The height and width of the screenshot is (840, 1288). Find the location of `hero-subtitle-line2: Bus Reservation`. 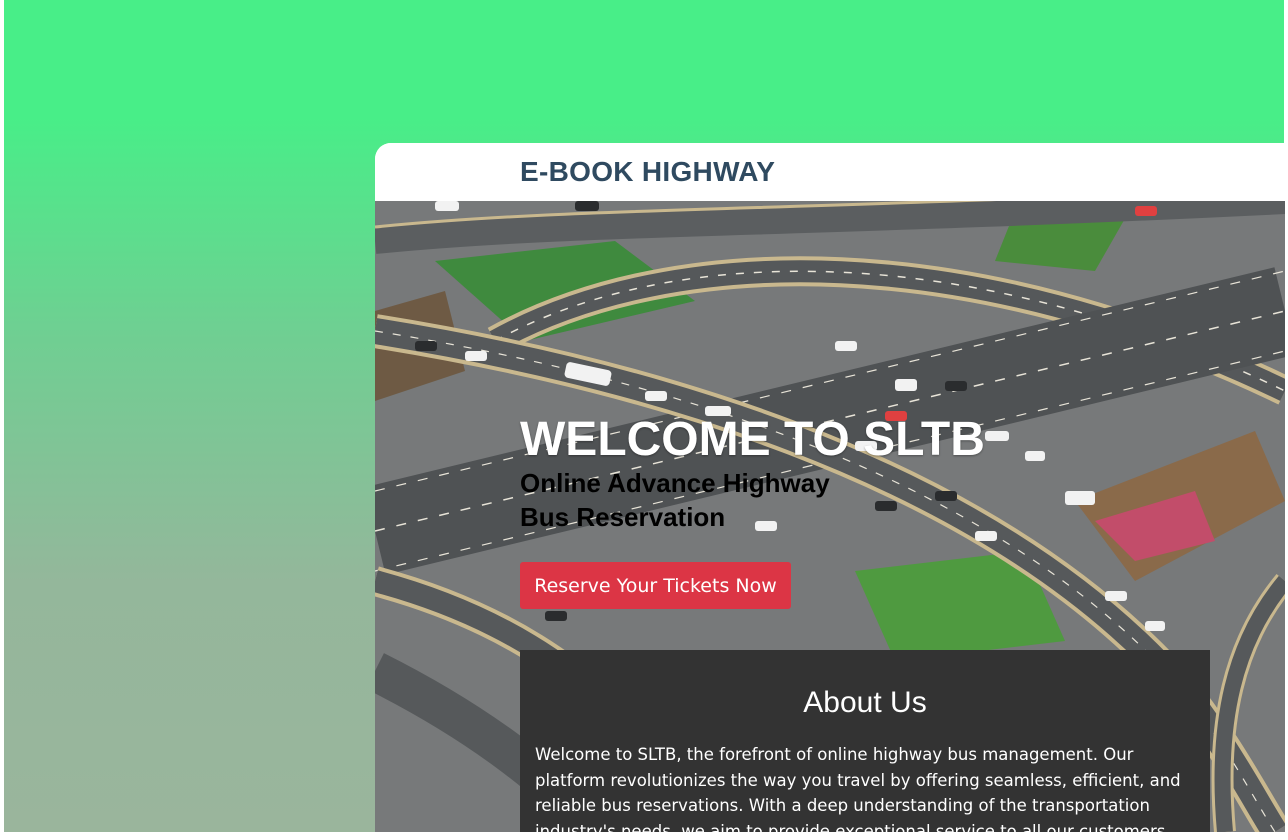

hero-subtitle-line2: Bus Reservation is located at coordinates (623, 517).